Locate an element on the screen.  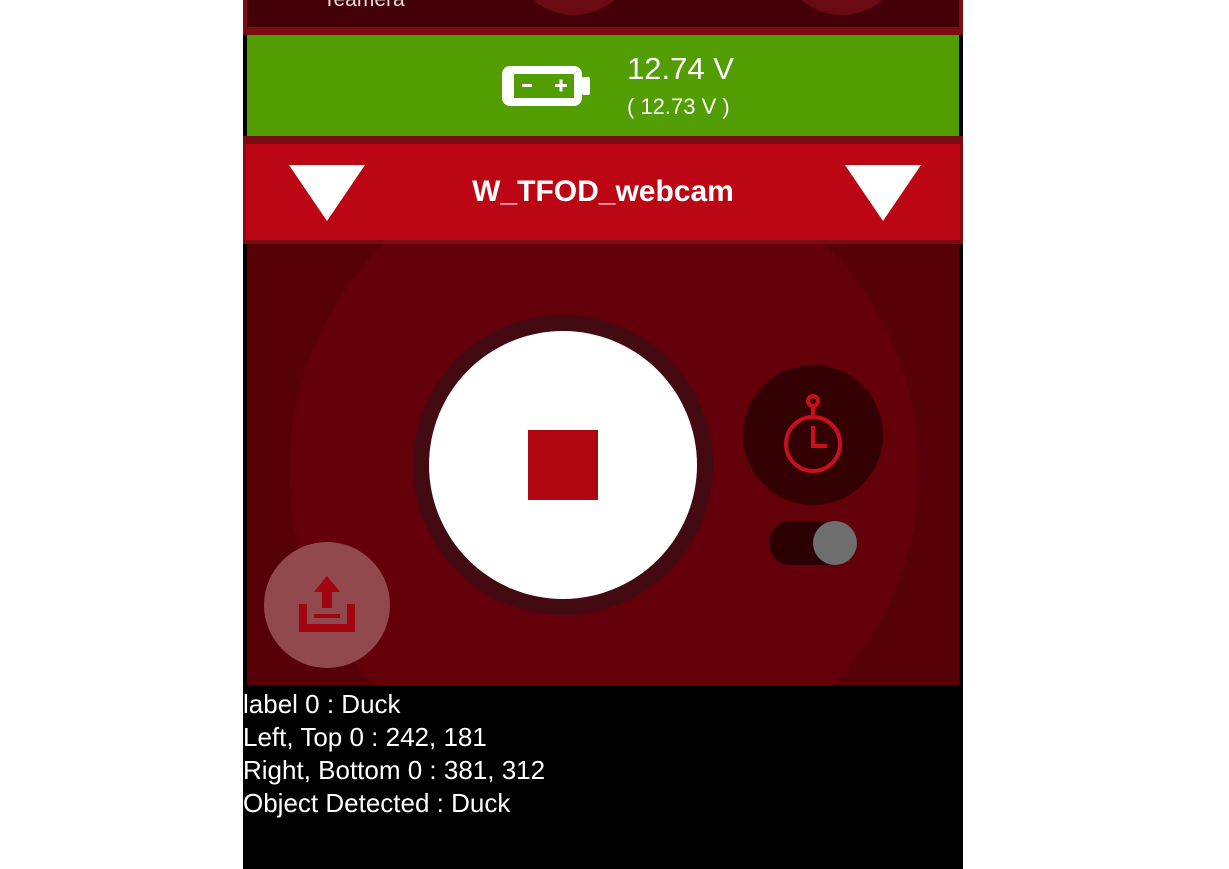
robot-header-inner: Teamera is located at coordinates (603, 13).